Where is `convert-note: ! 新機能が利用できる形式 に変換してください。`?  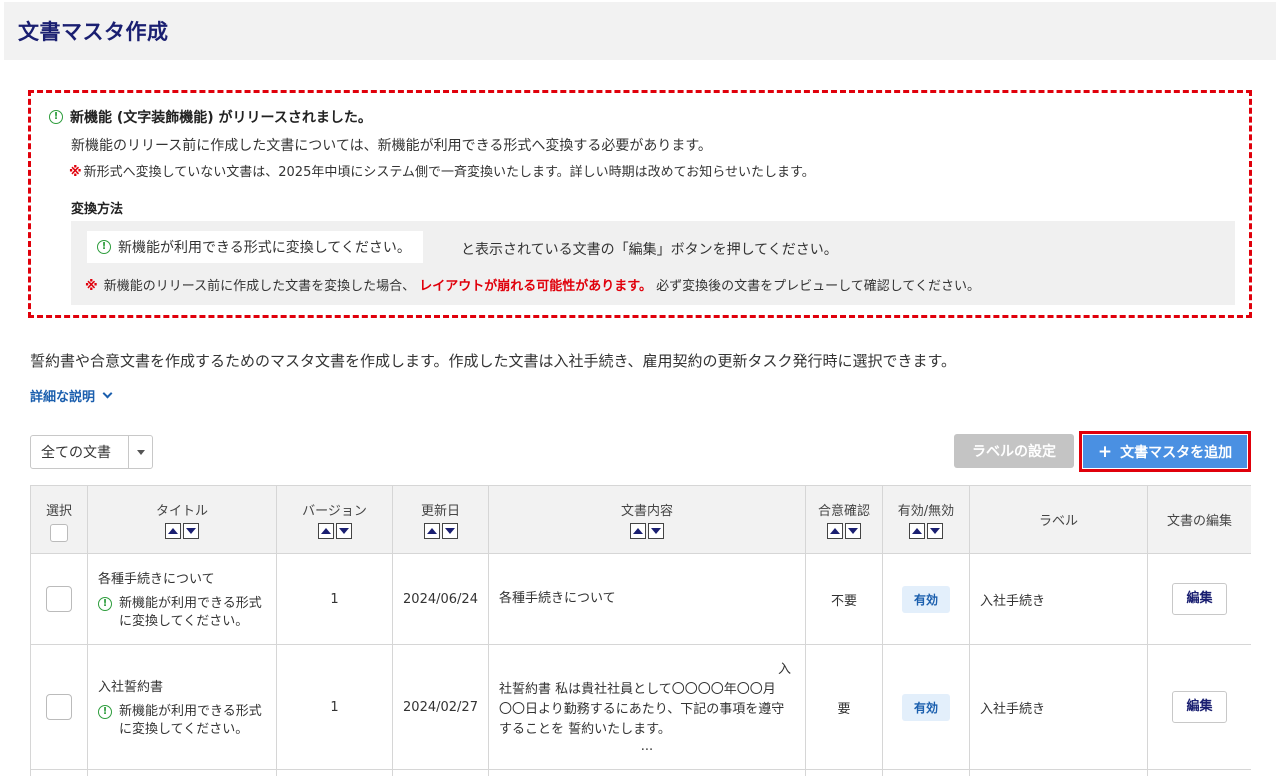 convert-note: ! 新機能が利用できる形式 に変換してください。 is located at coordinates (183, 721).